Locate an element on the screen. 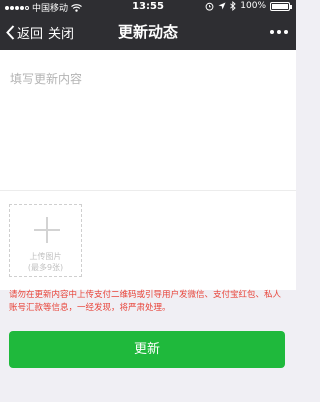 The height and width of the screenshot is (402, 320). bluetooth-icon is located at coordinates (233, 6).